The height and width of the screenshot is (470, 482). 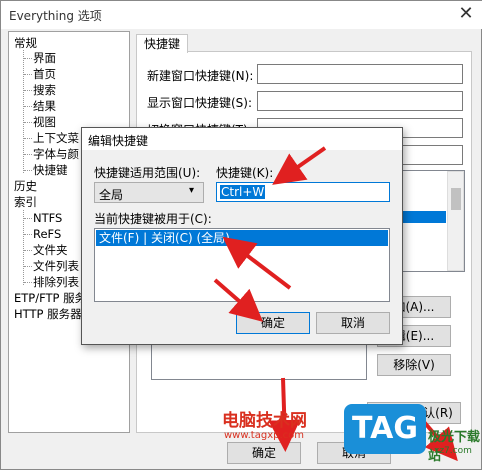 What do you see at coordinates (118, 141) in the screenshot?
I see `dialog-title: 编辑快捷键` at bounding box center [118, 141].